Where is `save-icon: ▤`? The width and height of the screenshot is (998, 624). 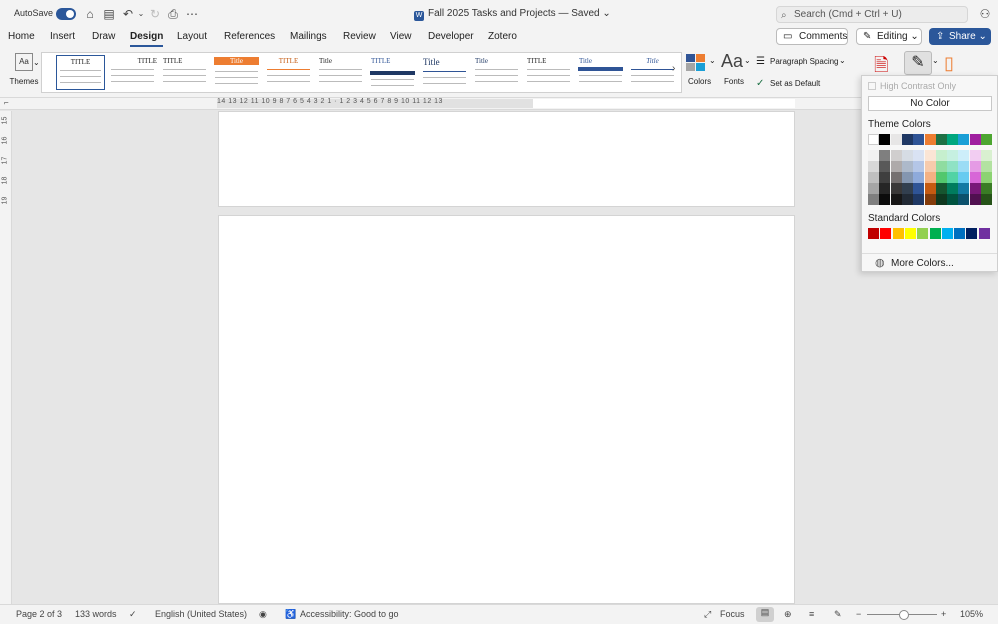 save-icon: ▤ is located at coordinates (109, 14).